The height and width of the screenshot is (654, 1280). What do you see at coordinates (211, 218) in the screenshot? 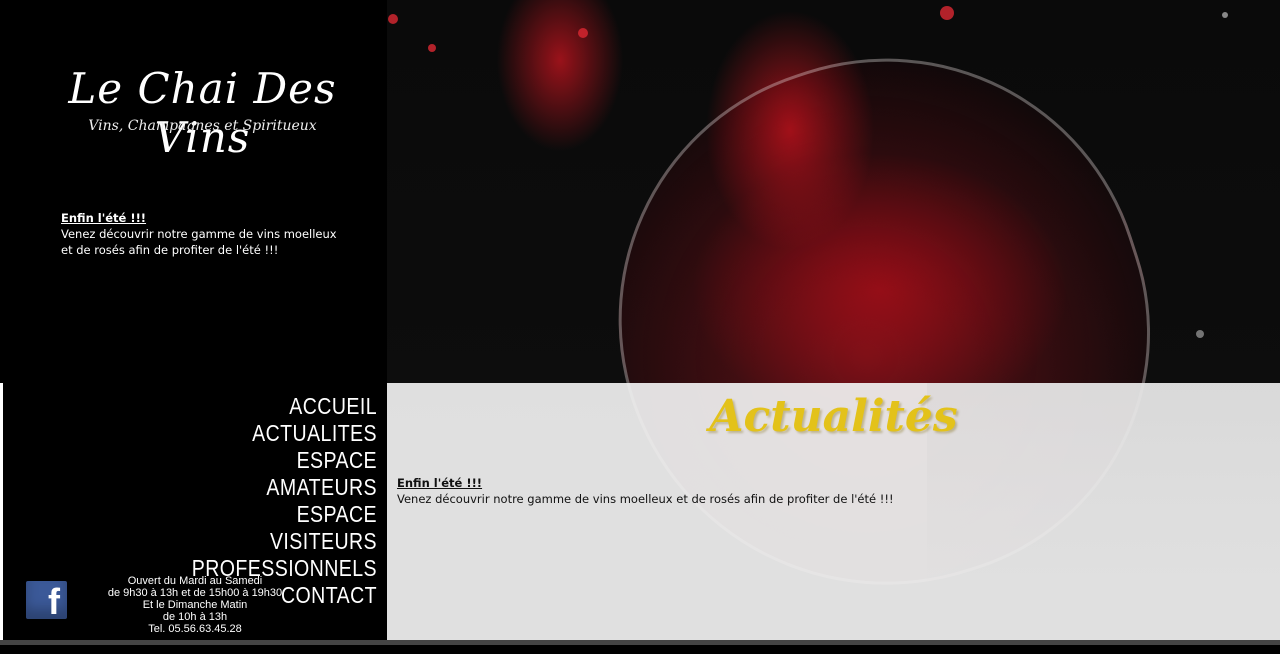
I see `sidebar-news-title-link: Enfin l'été !!!` at bounding box center [211, 218].